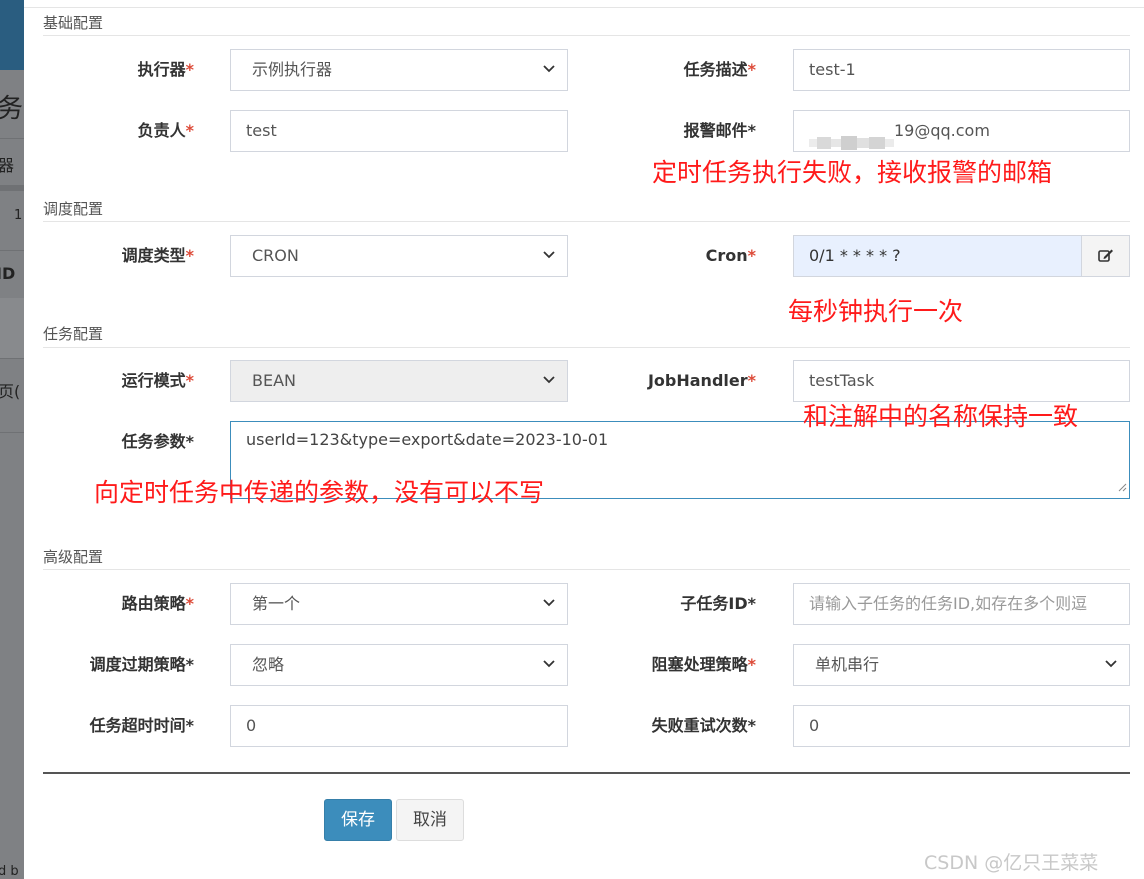 The width and height of the screenshot is (1144, 879). I want to click on cancel-button: 取消, so click(430, 820).